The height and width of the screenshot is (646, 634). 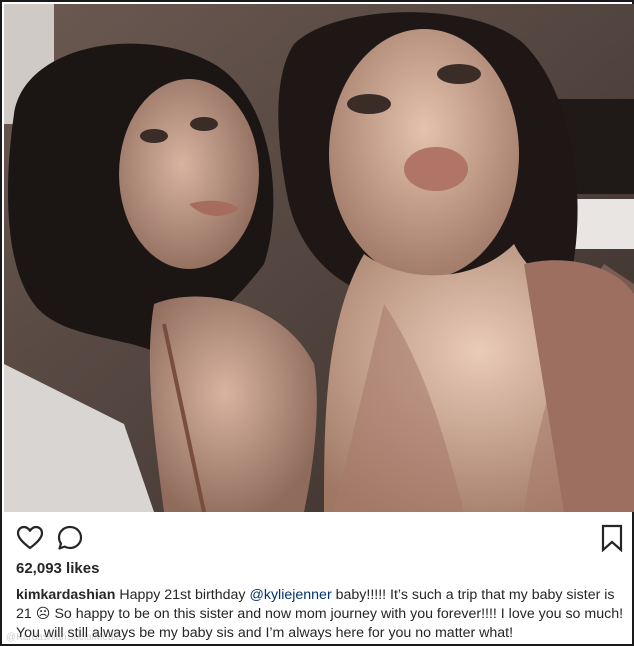 What do you see at coordinates (610, 538) in the screenshot?
I see `bookmark-icon` at bounding box center [610, 538].